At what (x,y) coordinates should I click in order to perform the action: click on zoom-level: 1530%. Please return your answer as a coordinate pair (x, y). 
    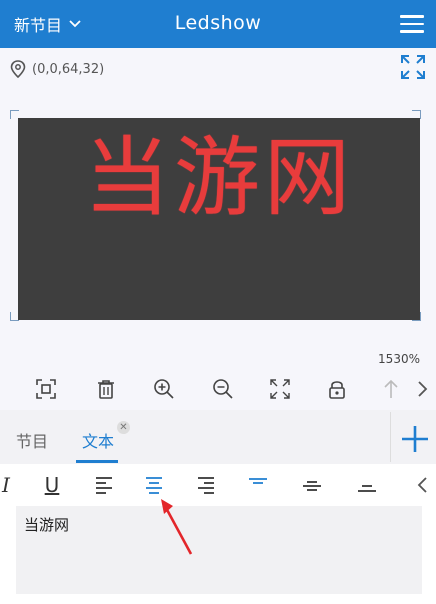
    Looking at the image, I should click on (399, 359).